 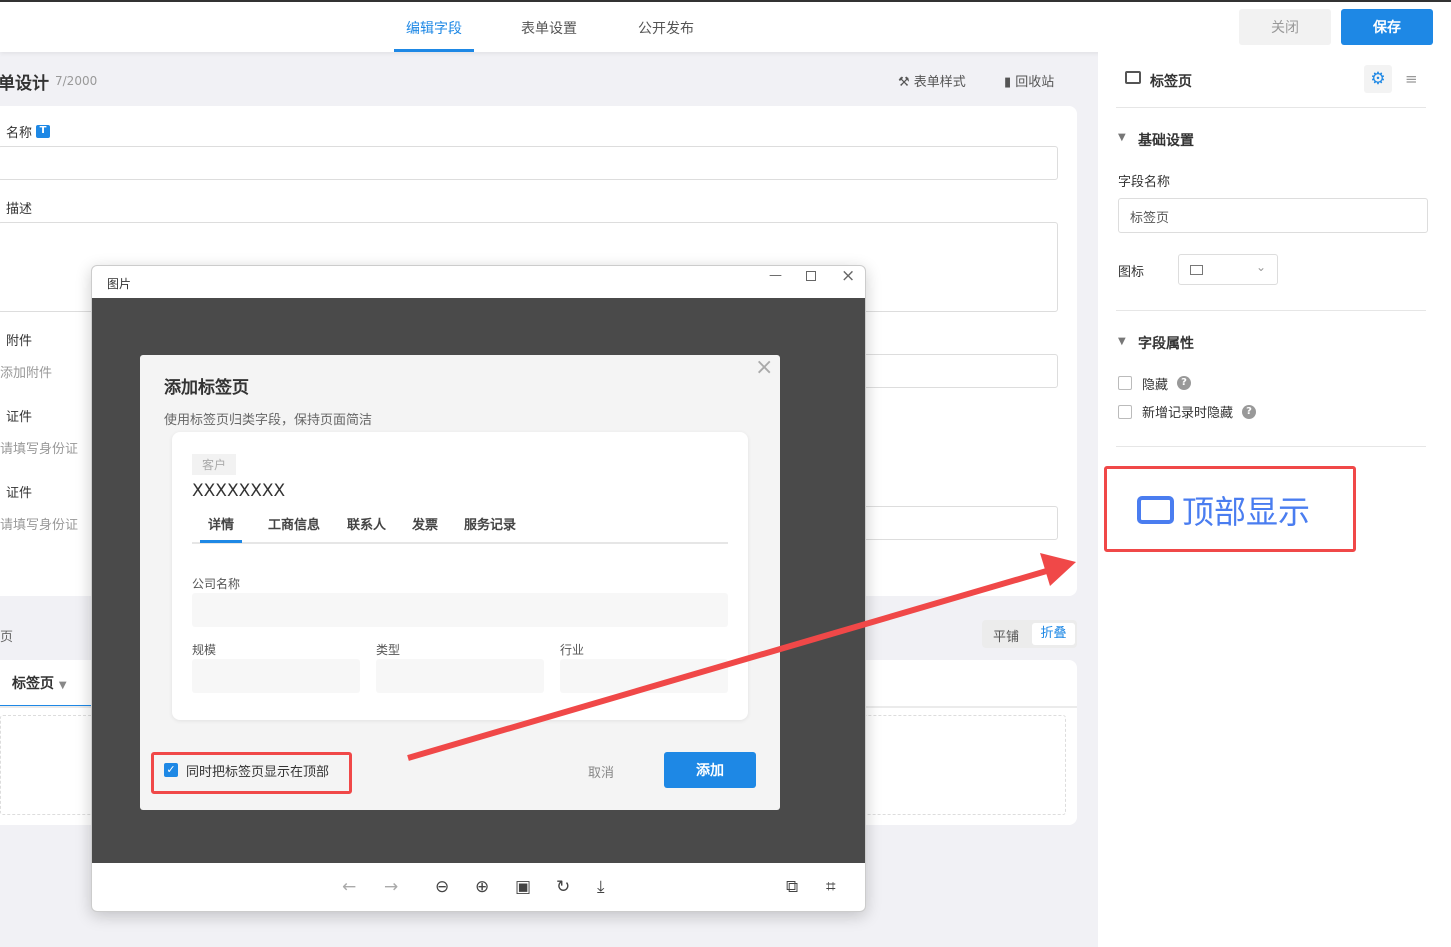 I want to click on arrow-left-icon: ←, so click(x=349, y=887).